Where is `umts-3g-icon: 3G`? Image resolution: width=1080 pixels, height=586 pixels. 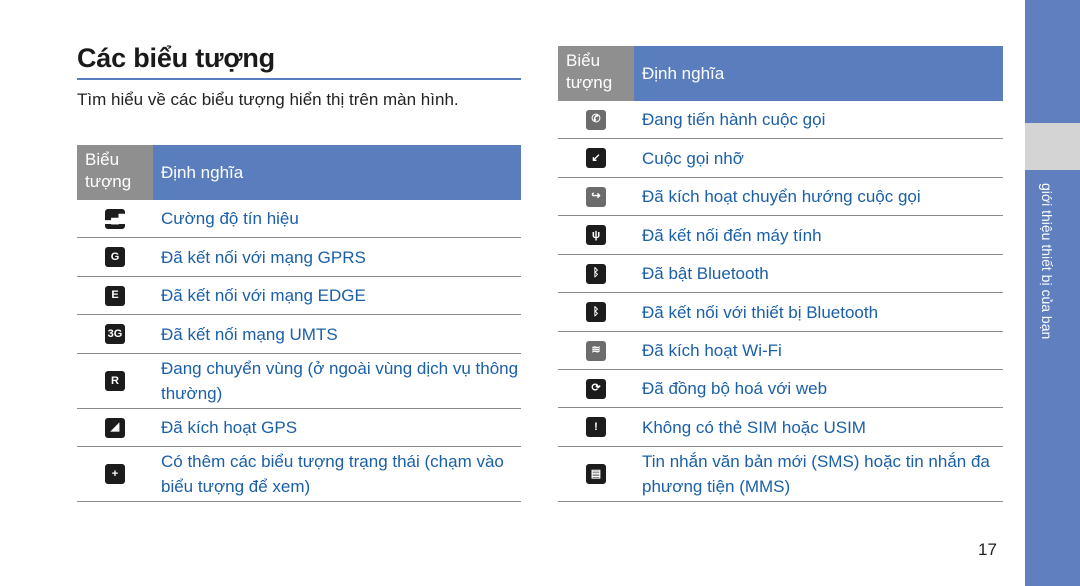 umts-3g-icon: 3G is located at coordinates (115, 334).